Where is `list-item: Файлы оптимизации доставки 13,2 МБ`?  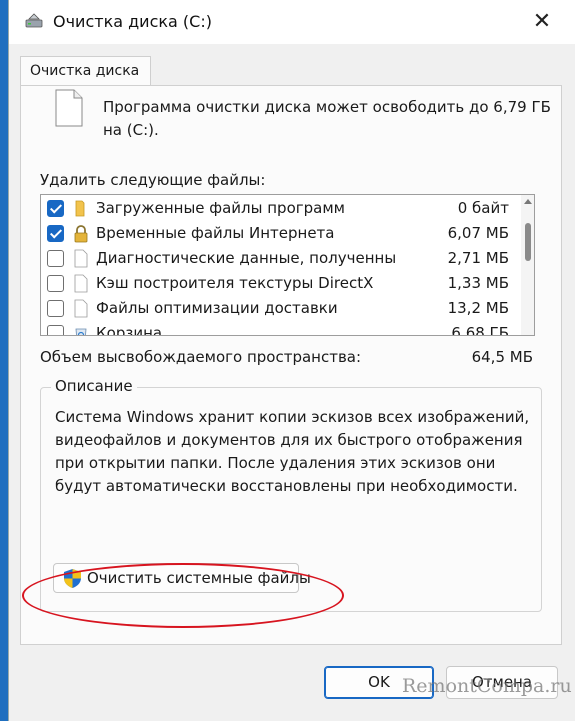
list-item: Файлы оптимизации доставки 13,2 МБ is located at coordinates (280, 308).